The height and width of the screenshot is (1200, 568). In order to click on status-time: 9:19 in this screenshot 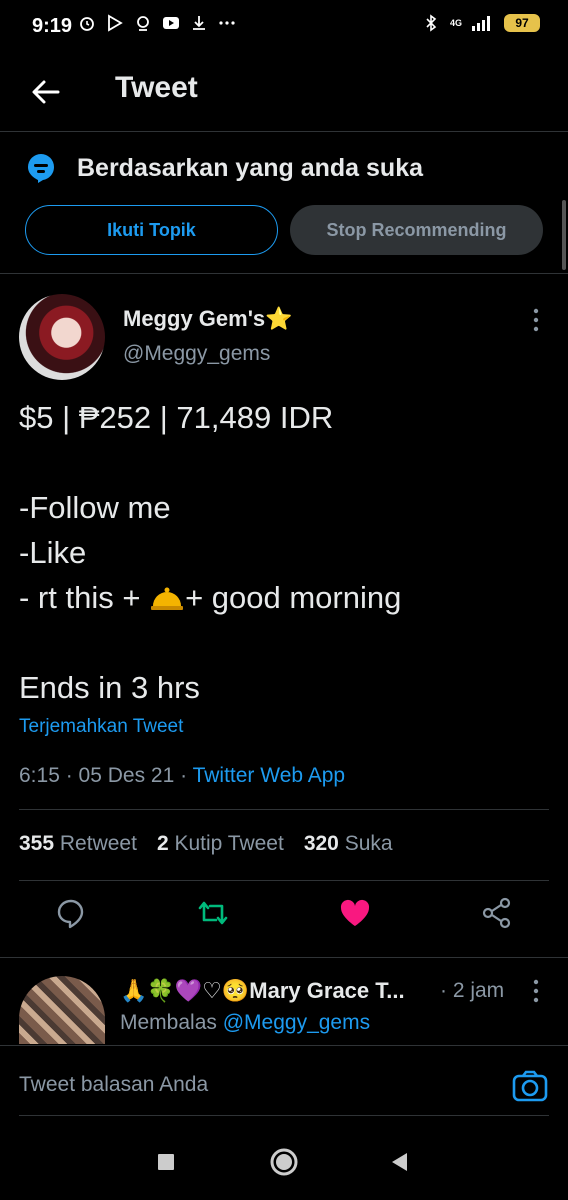, I will do `click(52, 26)`.